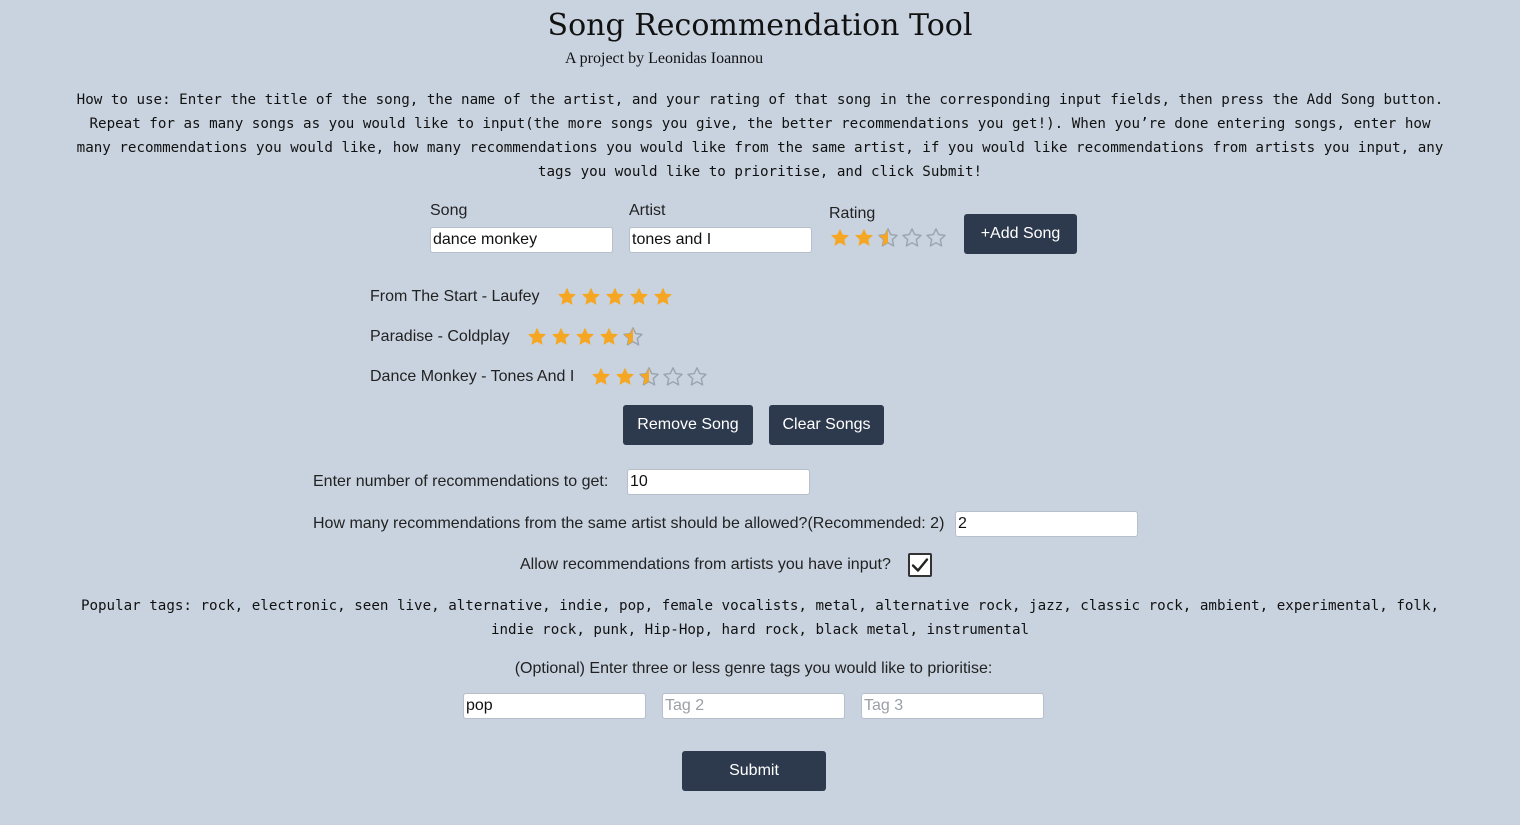  I want to click on allow-input-artists-checkbox, so click(920, 565).